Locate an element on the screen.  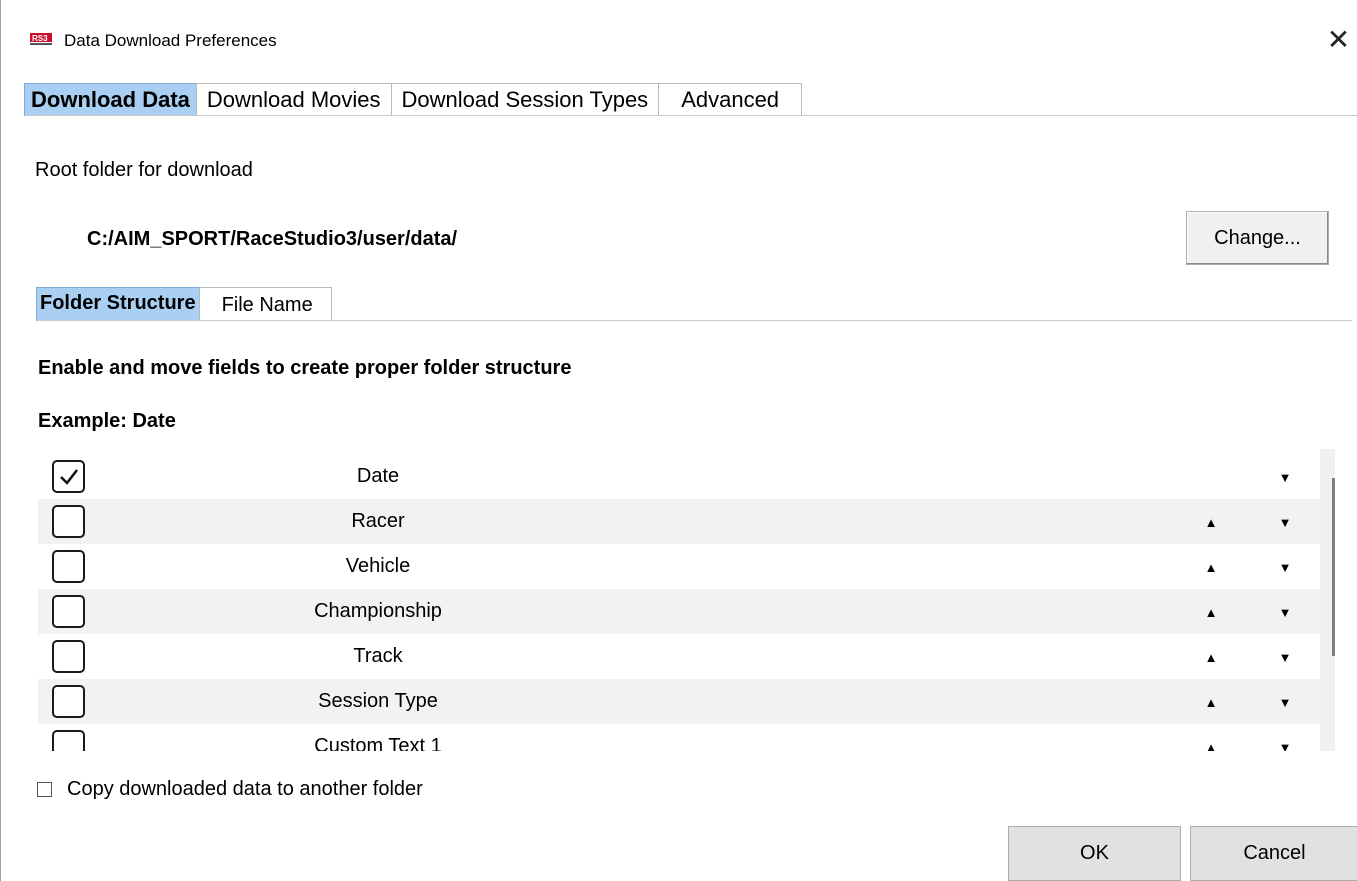
tab-download-session-types: Download Session Types is located at coordinates (525, 99).